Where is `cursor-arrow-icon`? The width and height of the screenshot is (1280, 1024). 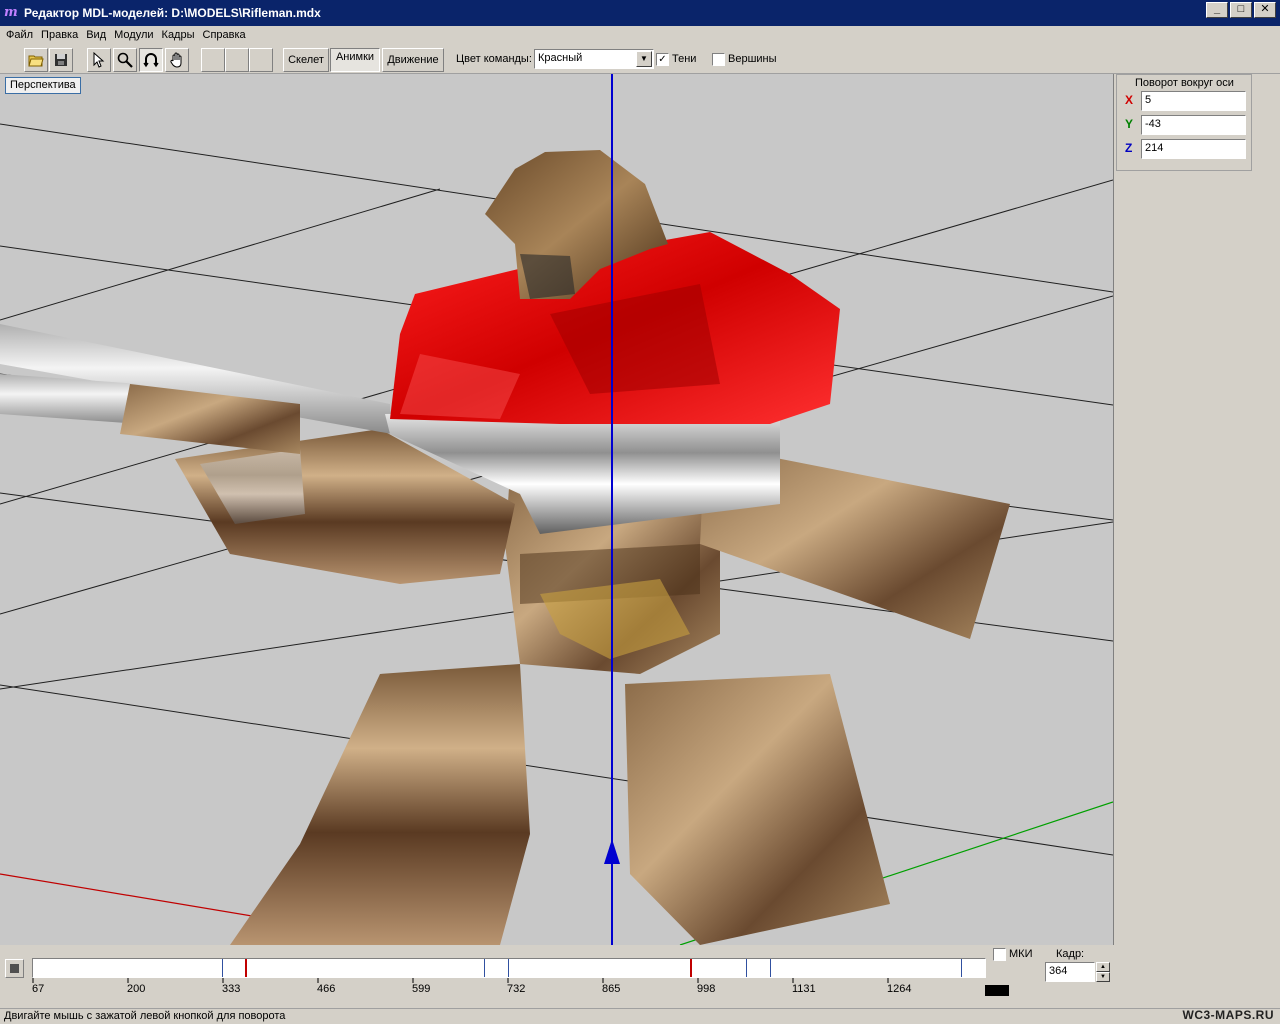
cursor-arrow-icon is located at coordinates (99, 60).